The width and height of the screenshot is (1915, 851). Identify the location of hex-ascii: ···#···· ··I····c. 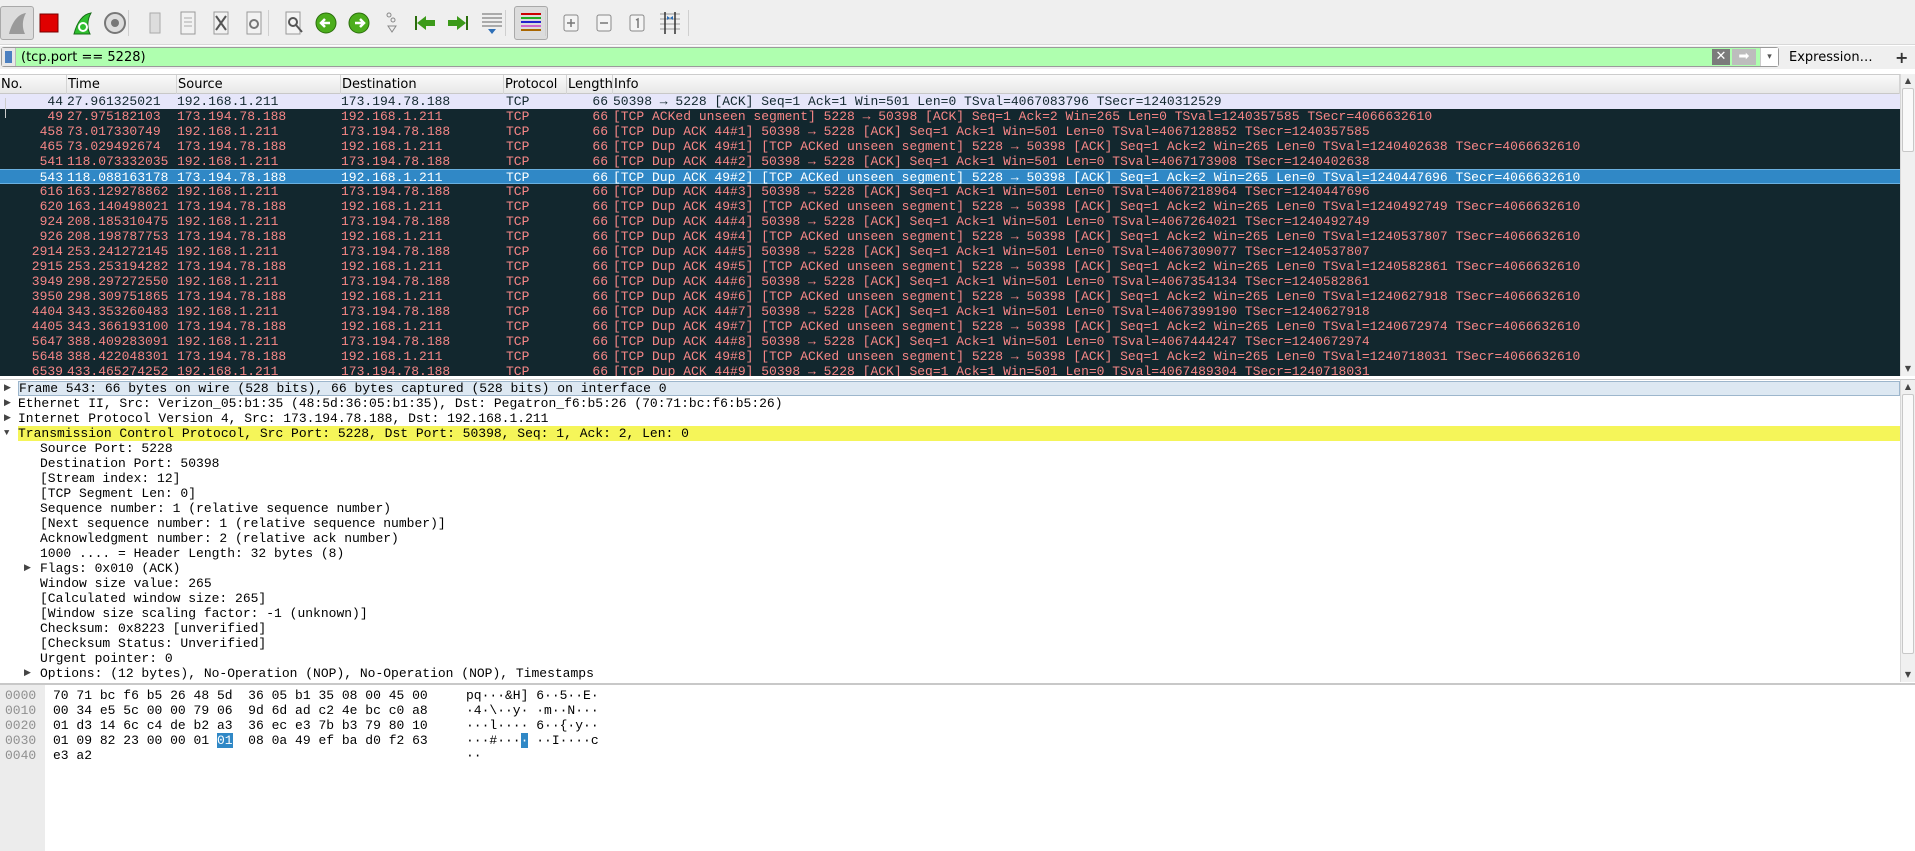
(532, 740).